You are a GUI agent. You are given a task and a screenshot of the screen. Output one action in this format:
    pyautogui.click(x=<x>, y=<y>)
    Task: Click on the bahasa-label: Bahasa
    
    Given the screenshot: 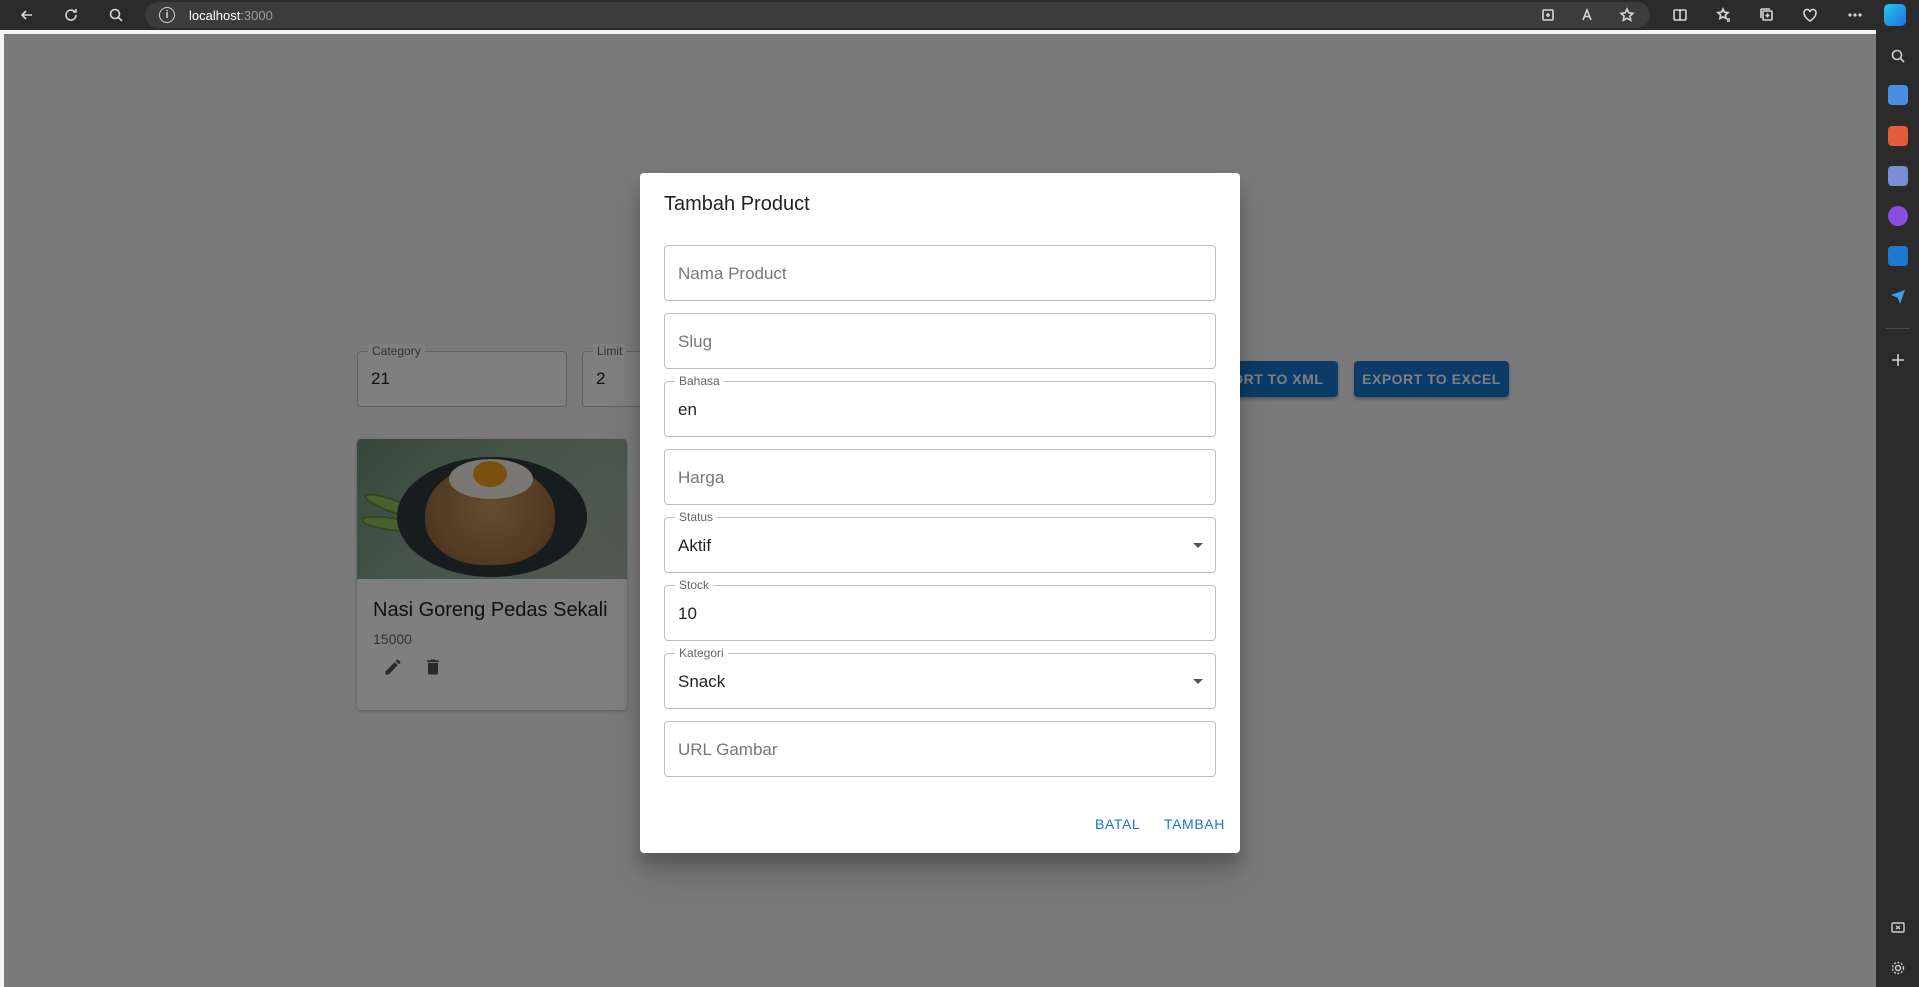 What is the action you would take?
    pyautogui.click(x=699, y=381)
    